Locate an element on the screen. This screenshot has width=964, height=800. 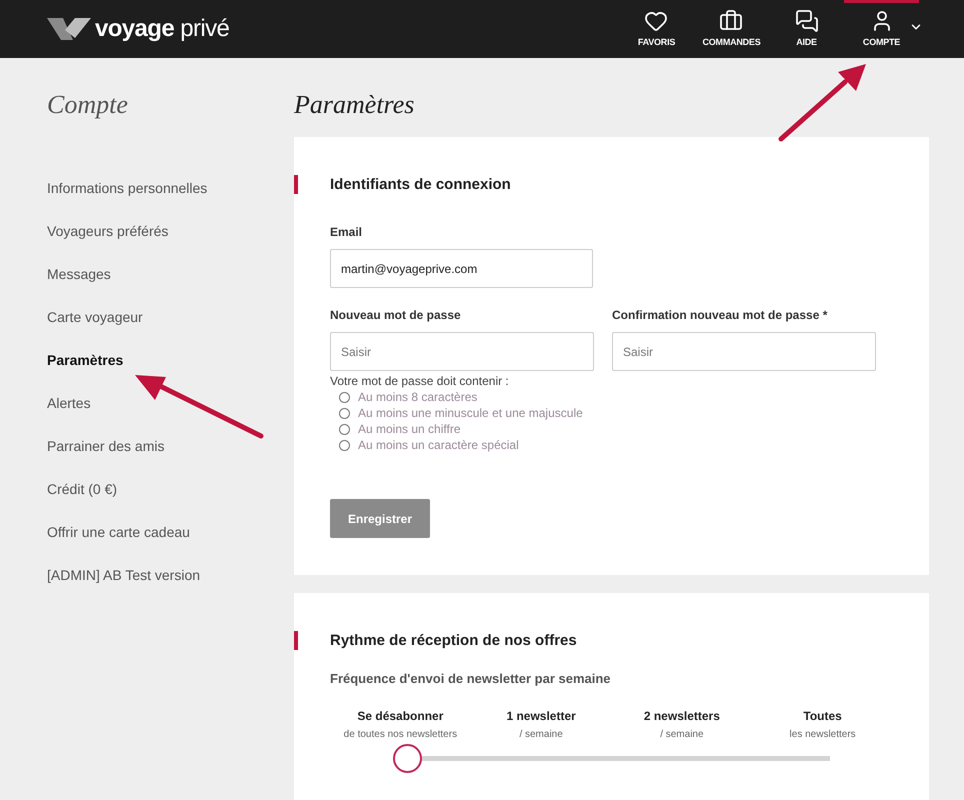
nav-item: COMPTE is located at coordinates (881, 29).